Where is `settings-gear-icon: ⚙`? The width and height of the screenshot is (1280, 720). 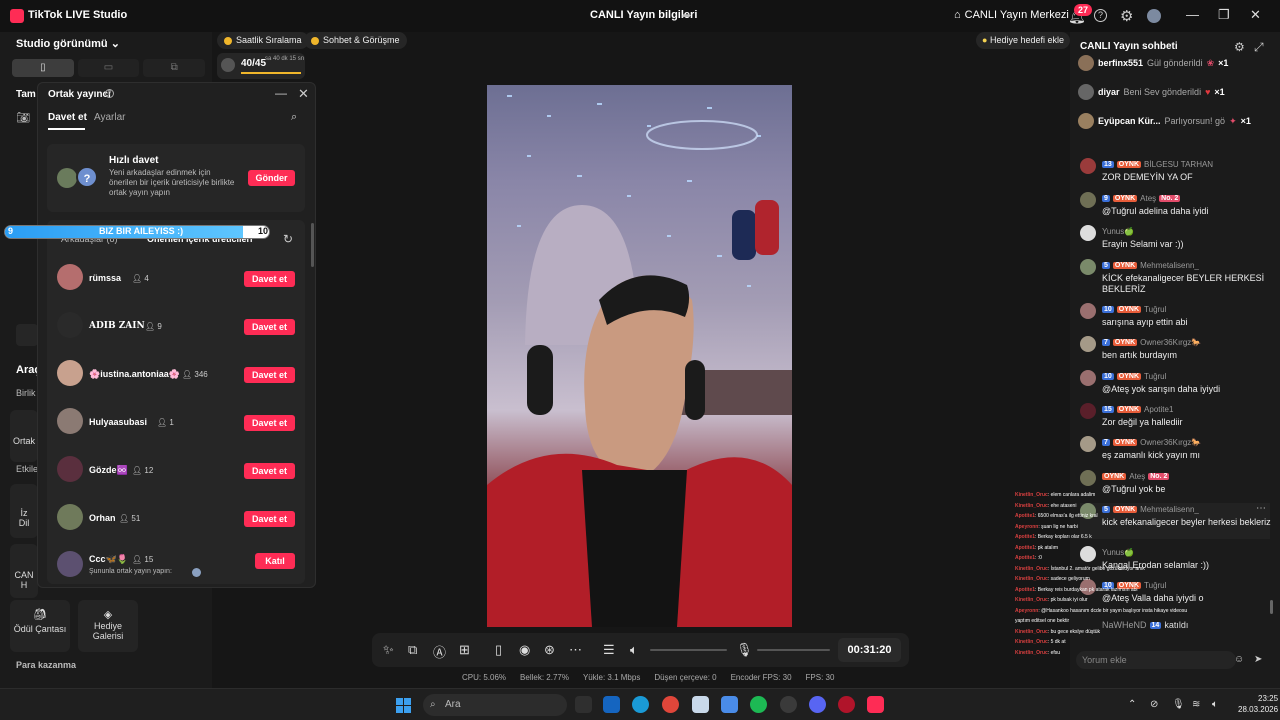 settings-gear-icon: ⚙ is located at coordinates (1126, 16).